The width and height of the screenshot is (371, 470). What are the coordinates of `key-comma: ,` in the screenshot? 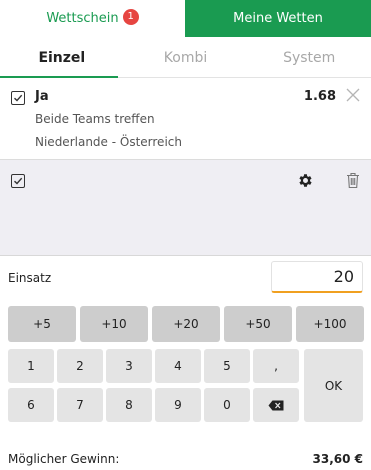 It's located at (276, 366).